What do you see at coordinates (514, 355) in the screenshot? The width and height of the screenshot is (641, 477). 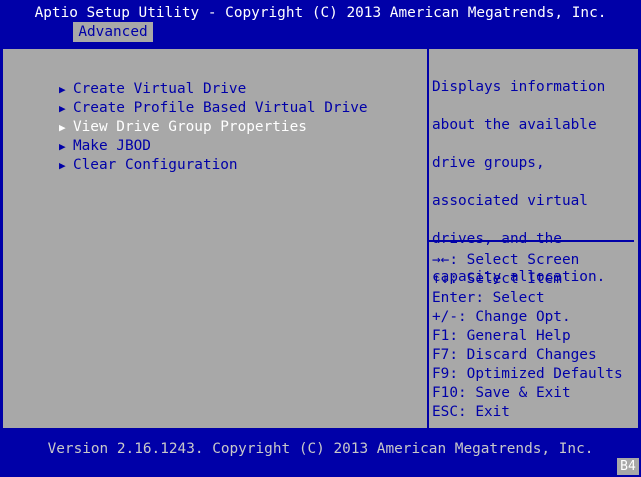 I see `key-discard-changes: F7: Discard Changes` at bounding box center [514, 355].